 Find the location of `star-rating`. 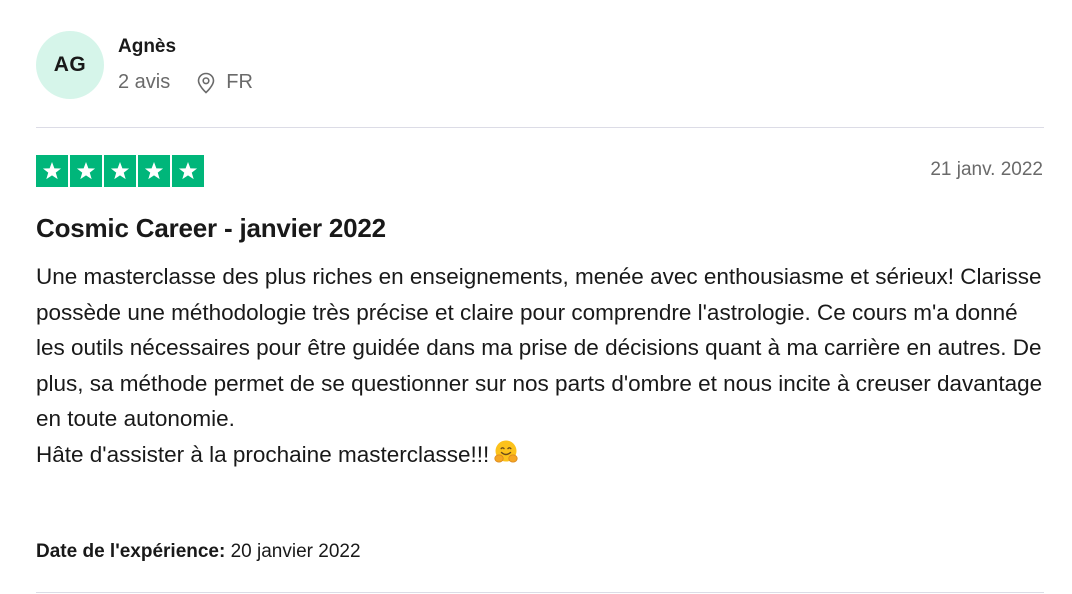

star-rating is located at coordinates (120, 171).